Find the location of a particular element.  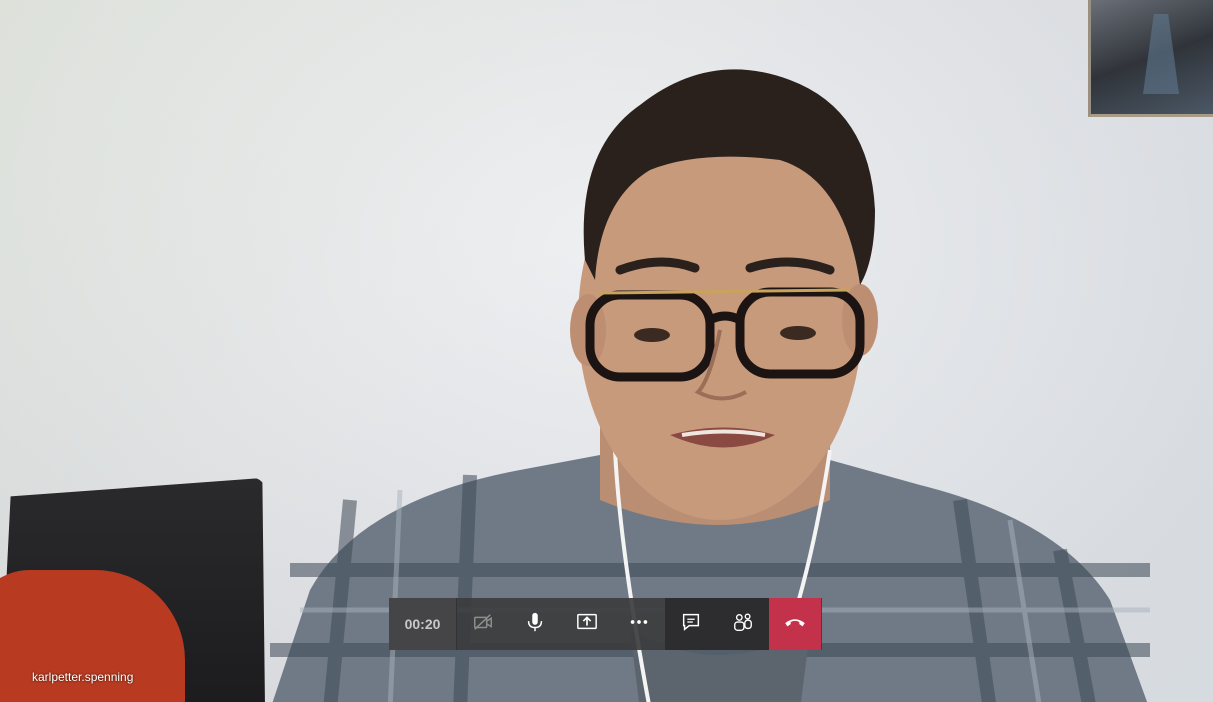

call-controls-bar: 00:20 is located at coordinates (605, 624).